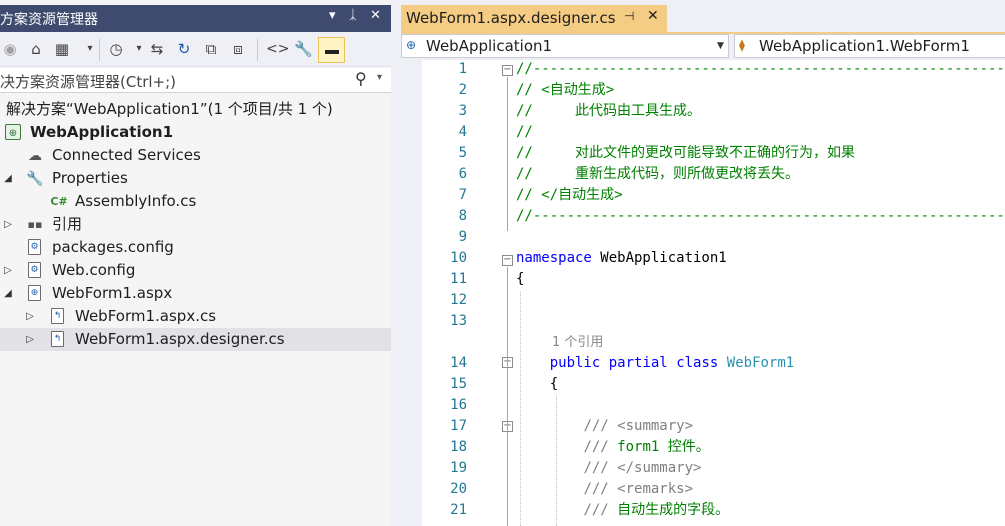 Image resolution: width=1005 pixels, height=526 pixels. What do you see at coordinates (612, 447) in the screenshot?
I see `code-line: /// form1 控件。` at bounding box center [612, 447].